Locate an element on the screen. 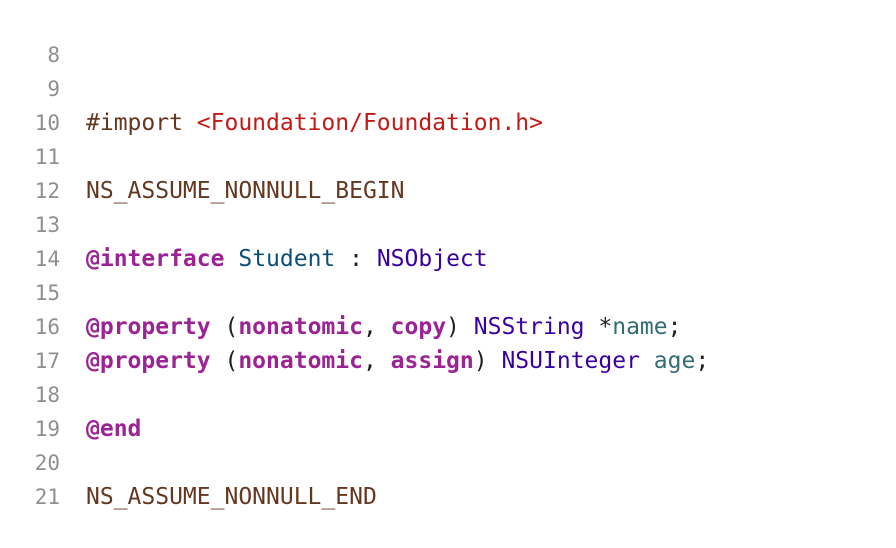 Image resolution: width=896 pixels, height=548 pixels. code-line: 12 is located at coordinates (448, 171).